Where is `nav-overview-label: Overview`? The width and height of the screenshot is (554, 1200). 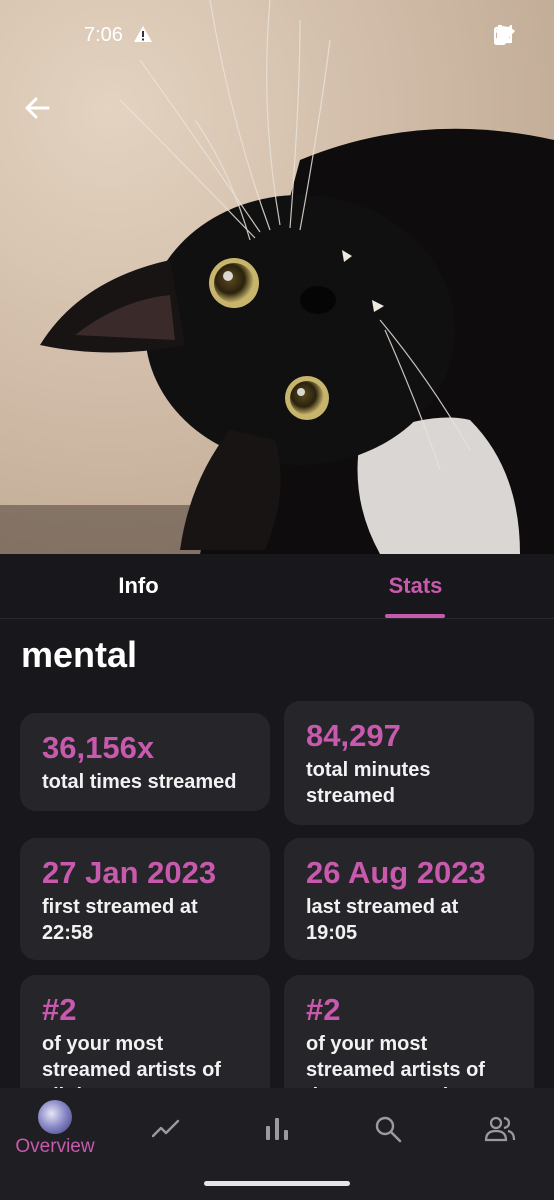
nav-overview-label: Overview is located at coordinates (55, 1146).